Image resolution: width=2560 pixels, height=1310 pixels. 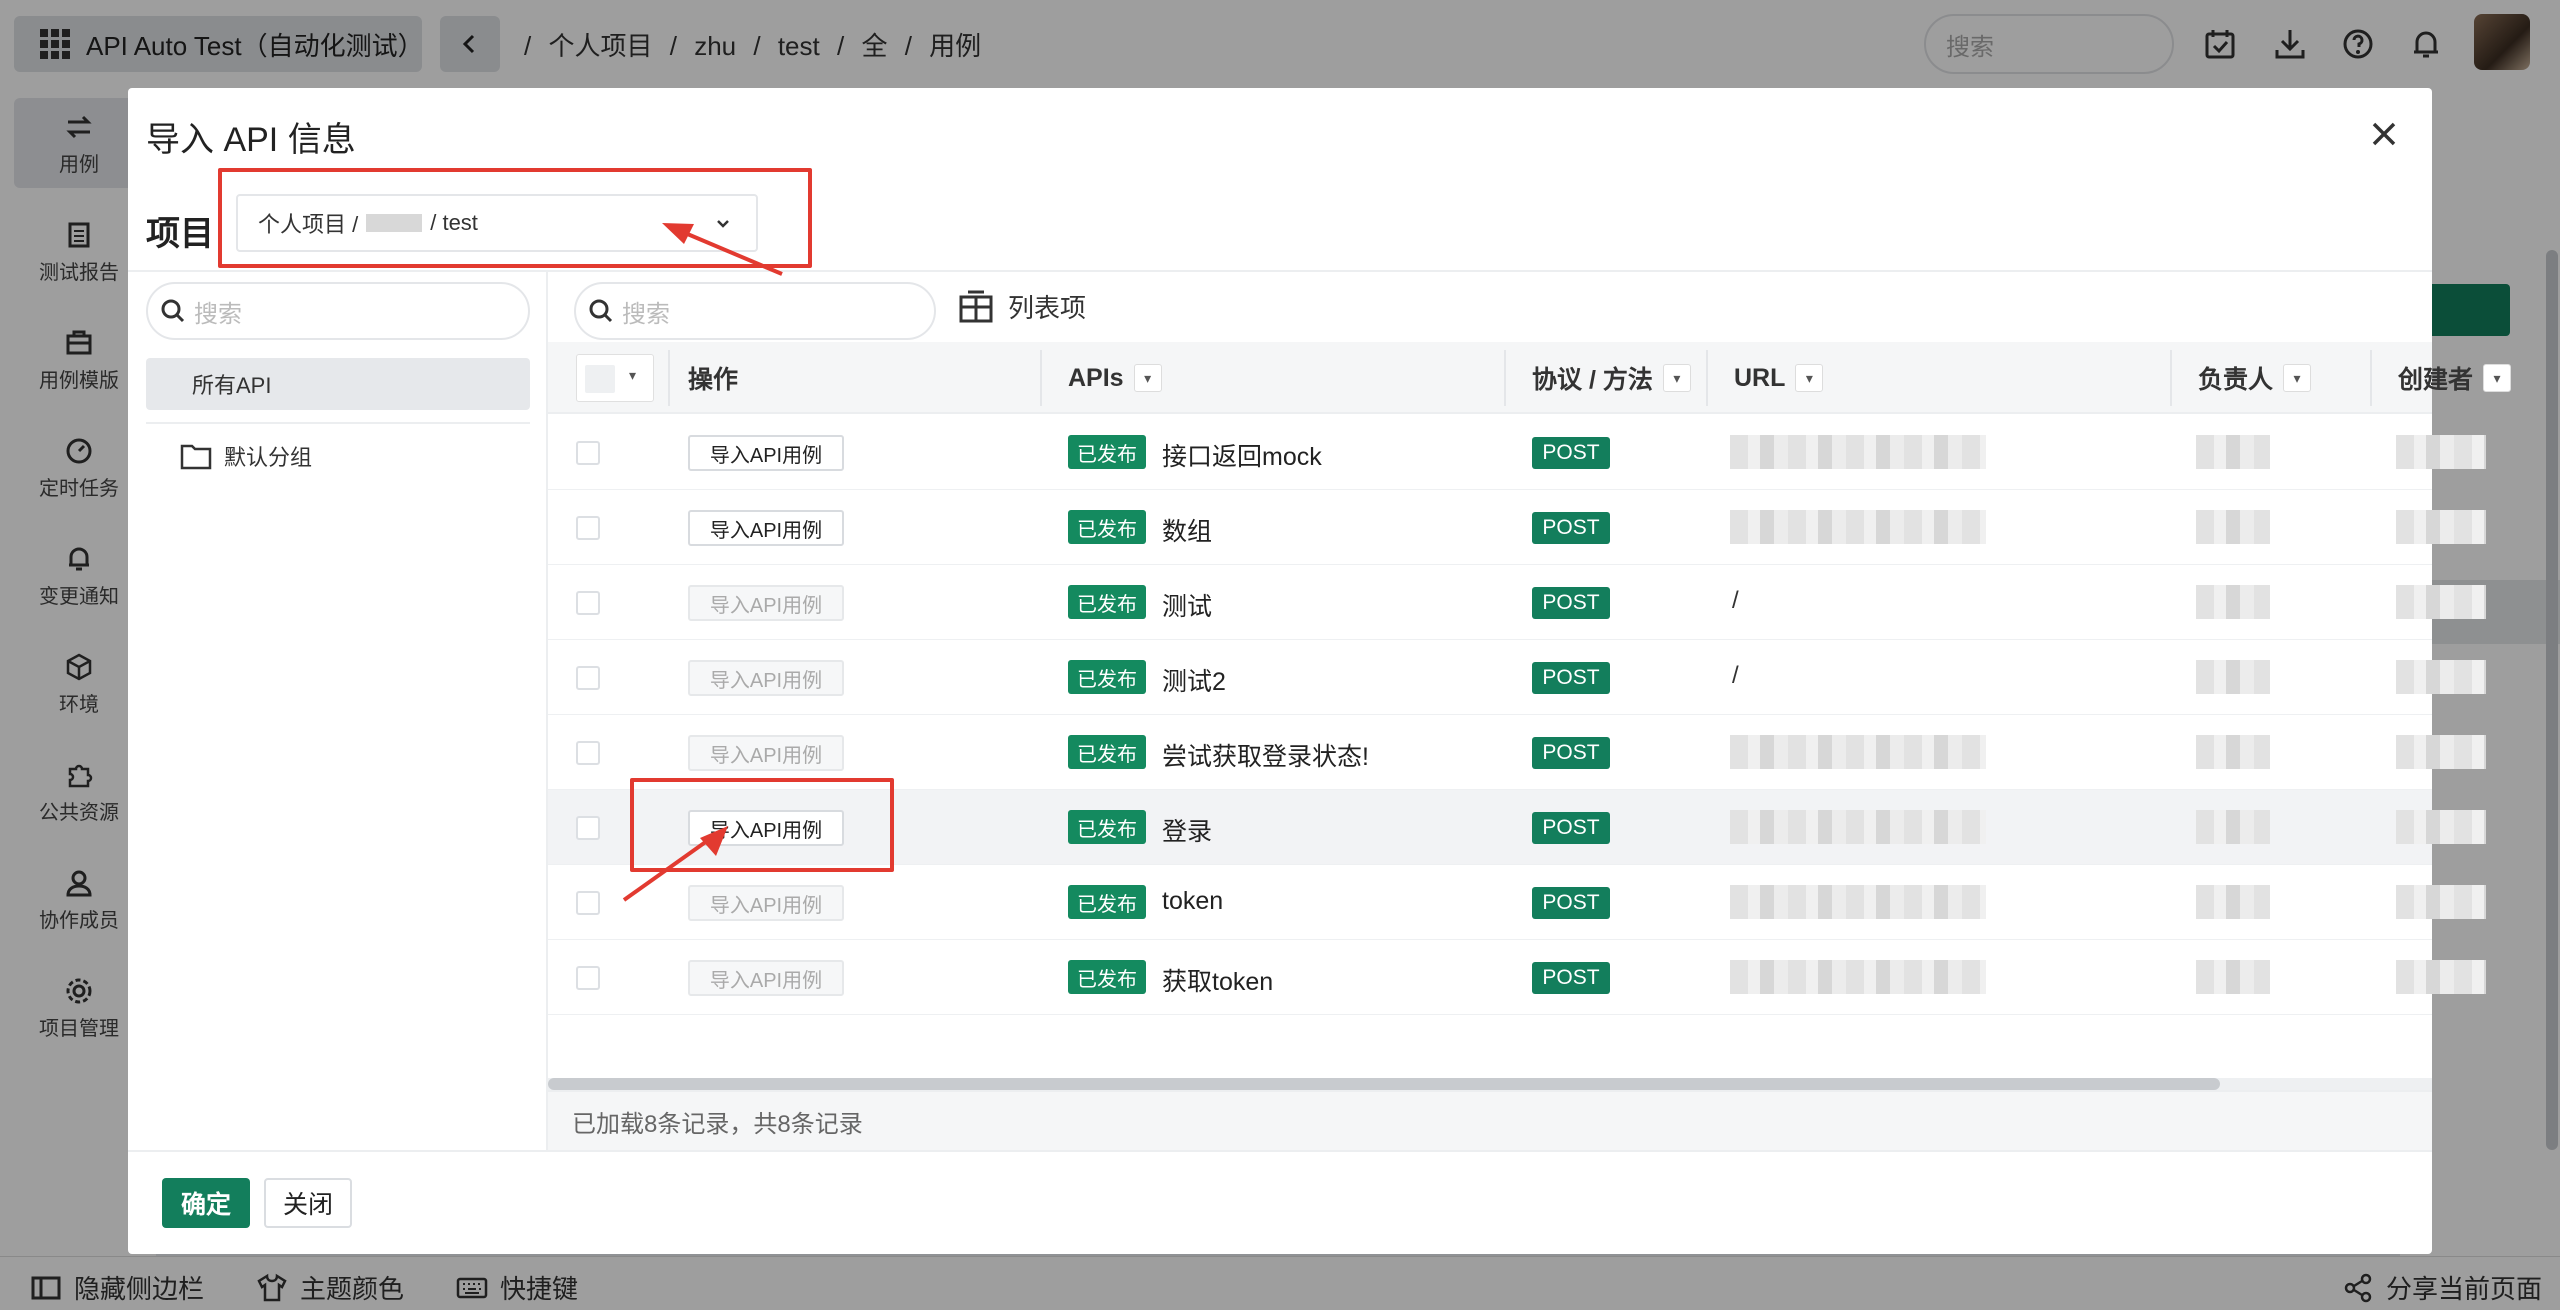 I want to click on table-row: 导入API用例 已发布 获取token POST, so click(x=1517, y=977).